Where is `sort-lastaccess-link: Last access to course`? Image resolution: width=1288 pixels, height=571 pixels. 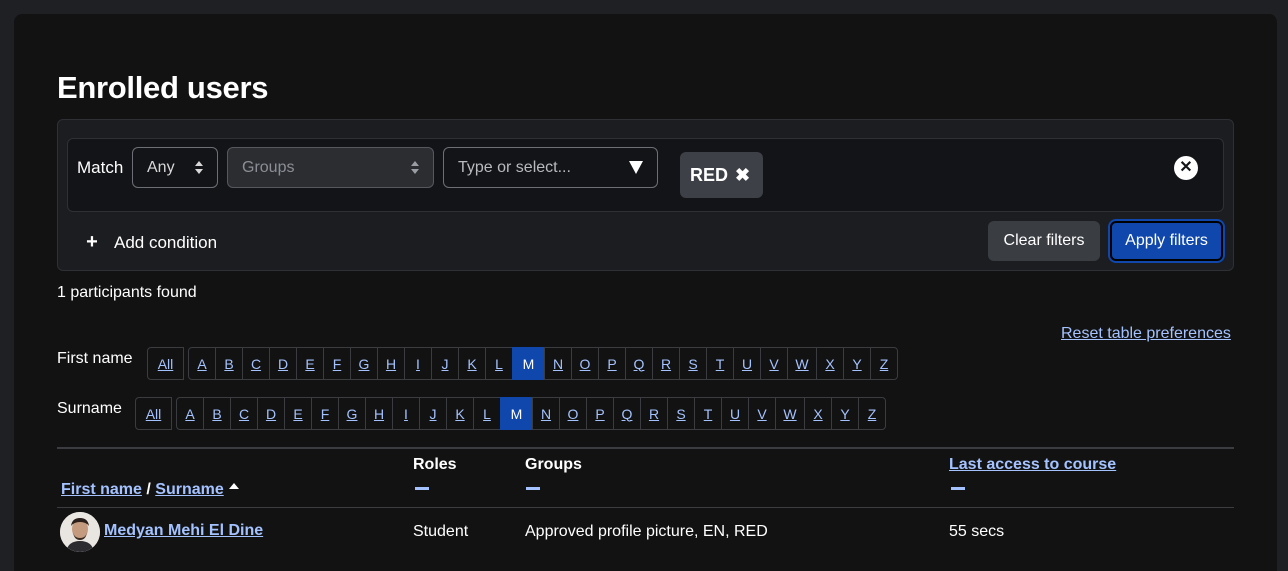 sort-lastaccess-link: Last access to course is located at coordinates (1032, 464).